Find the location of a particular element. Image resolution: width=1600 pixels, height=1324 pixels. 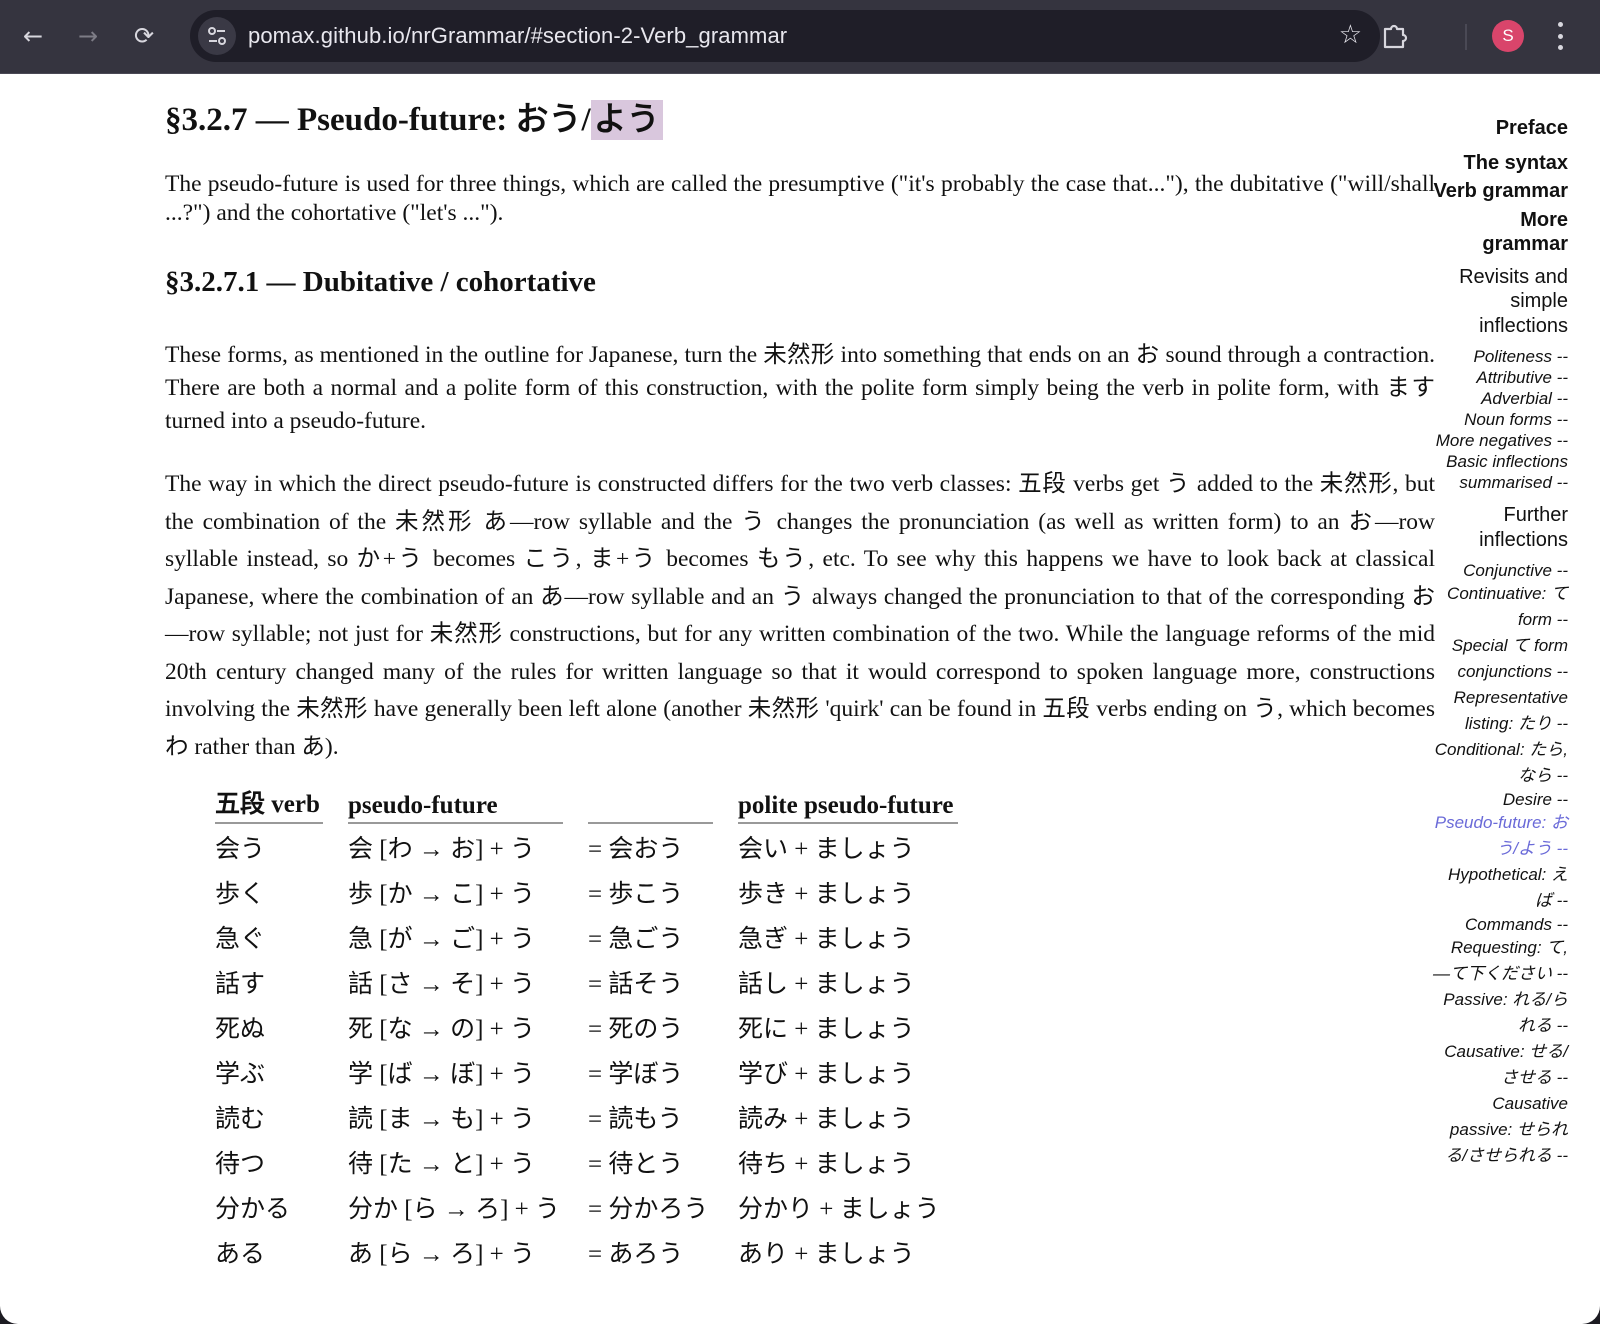

cell-verb: 学ぶ is located at coordinates (240, 1074).